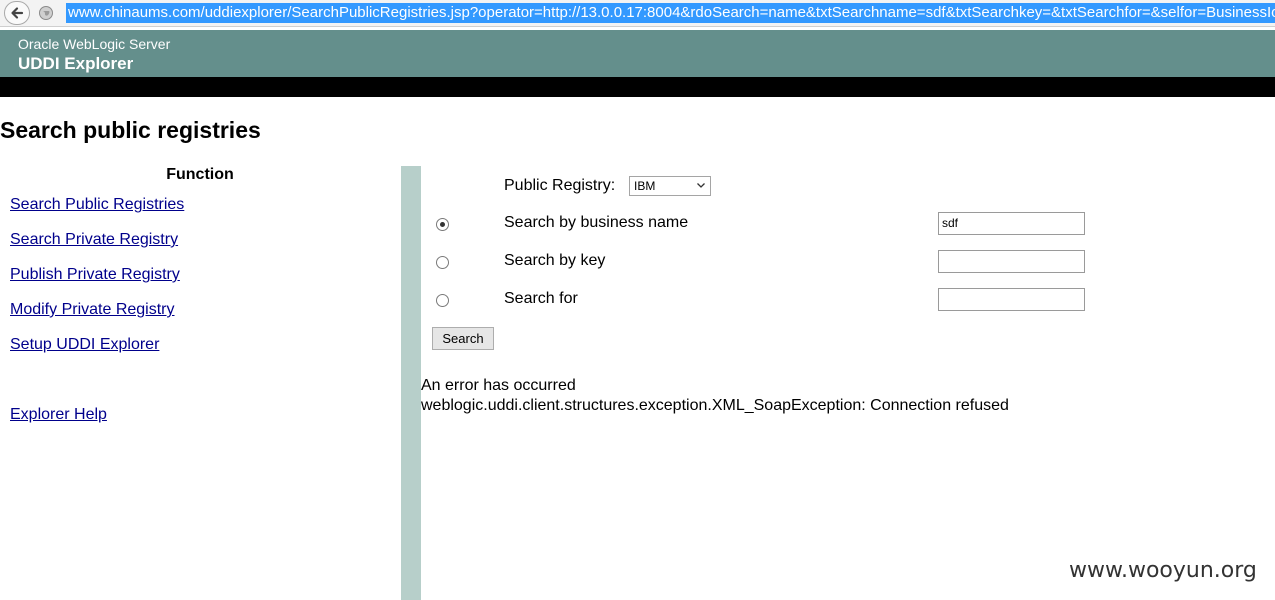 The width and height of the screenshot is (1275, 600). I want to click on radio-search-by-key, so click(442, 262).